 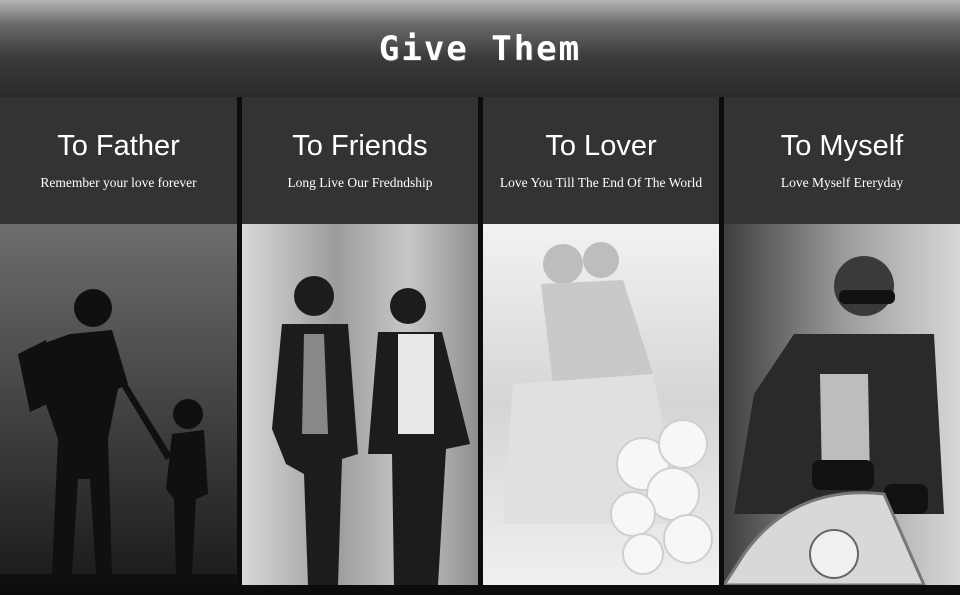 What do you see at coordinates (601, 404) in the screenshot?
I see `bride-with-flowers-icon` at bounding box center [601, 404].